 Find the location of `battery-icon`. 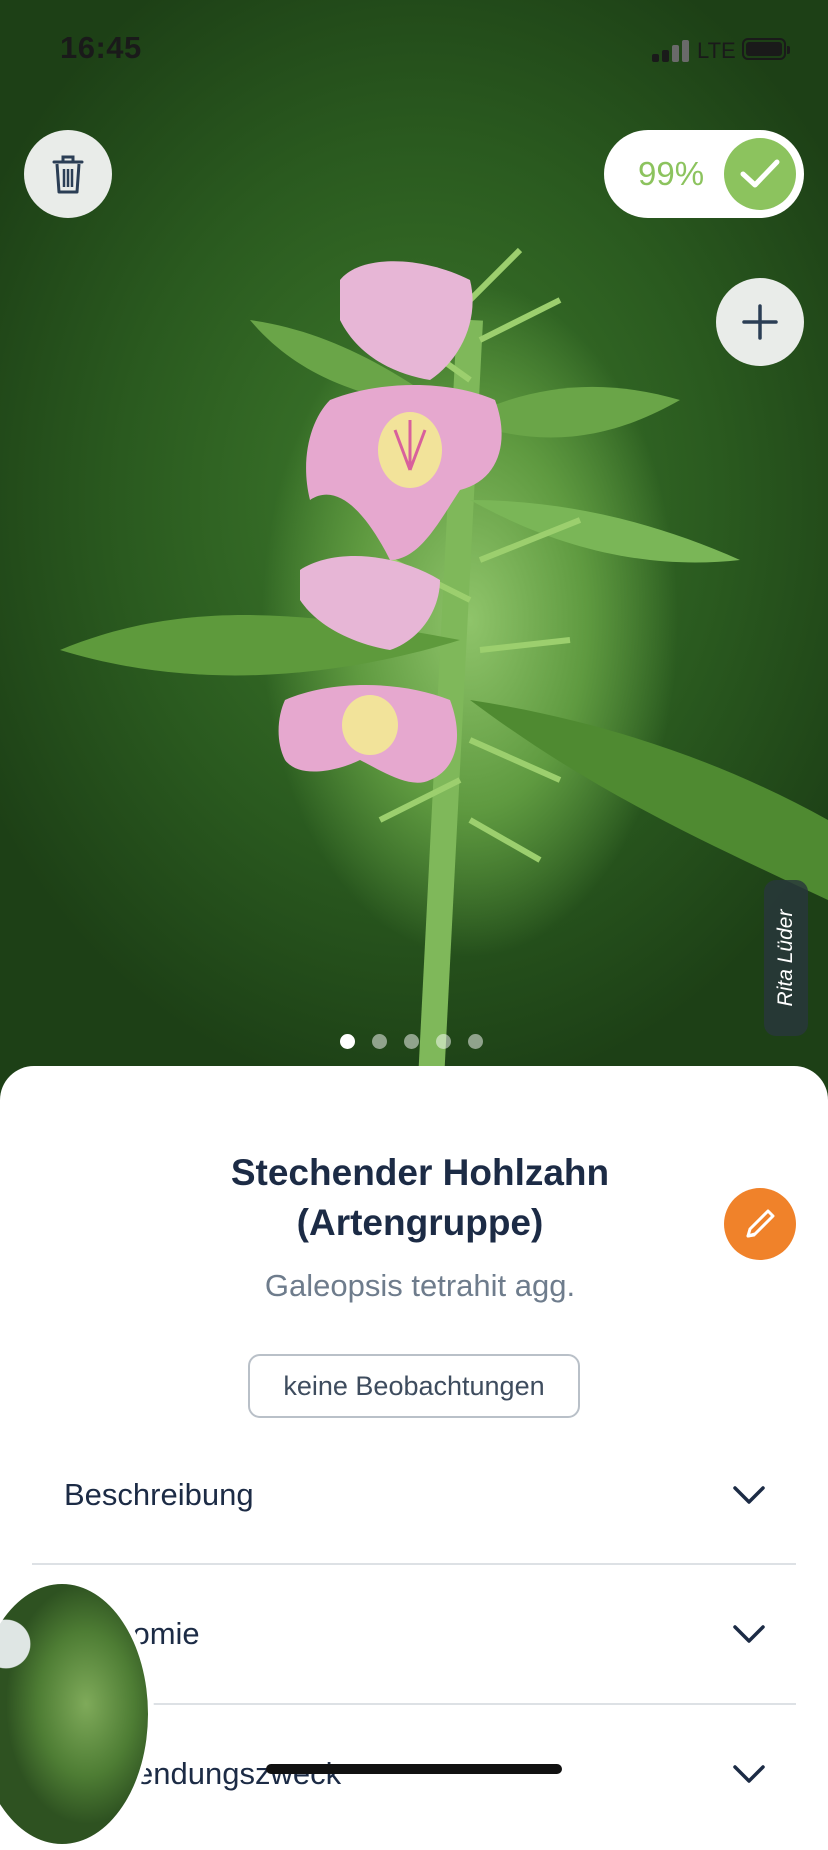

battery-icon is located at coordinates (766, 49).